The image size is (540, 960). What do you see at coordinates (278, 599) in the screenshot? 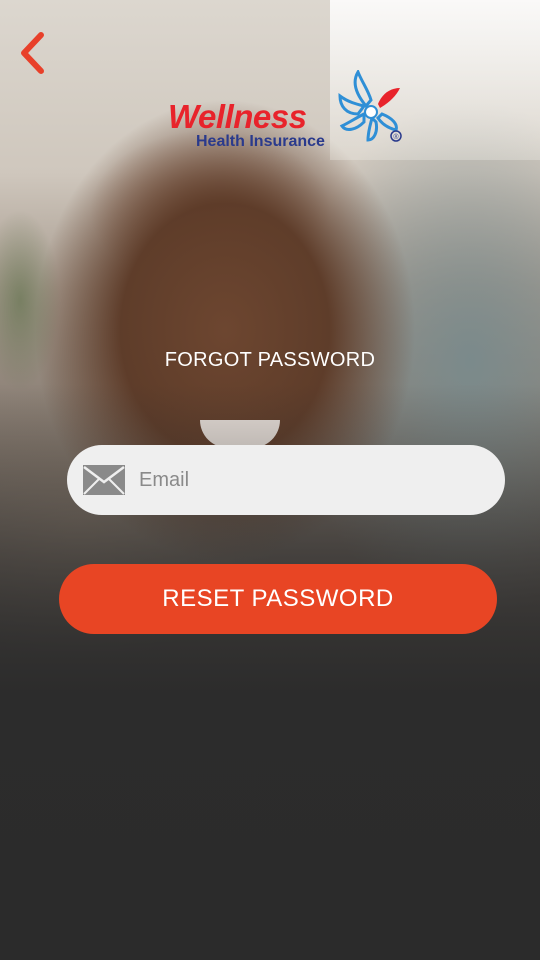
I see `reset-password-button: RESET PASSWORD` at bounding box center [278, 599].